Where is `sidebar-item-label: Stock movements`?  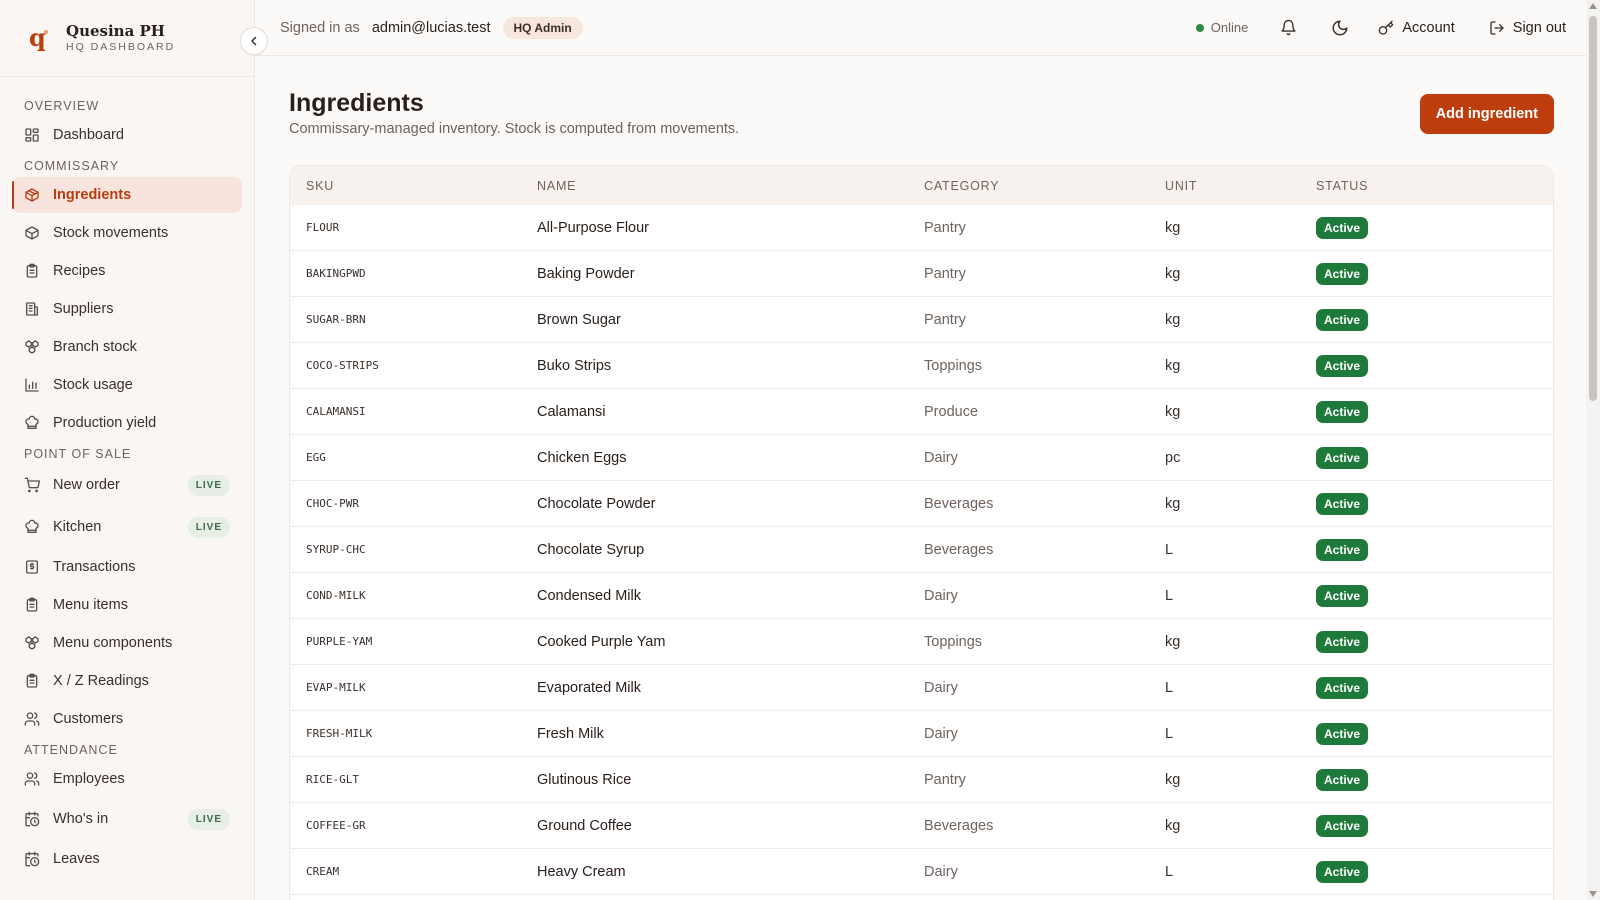
sidebar-item-label: Stock movements is located at coordinates (111, 233).